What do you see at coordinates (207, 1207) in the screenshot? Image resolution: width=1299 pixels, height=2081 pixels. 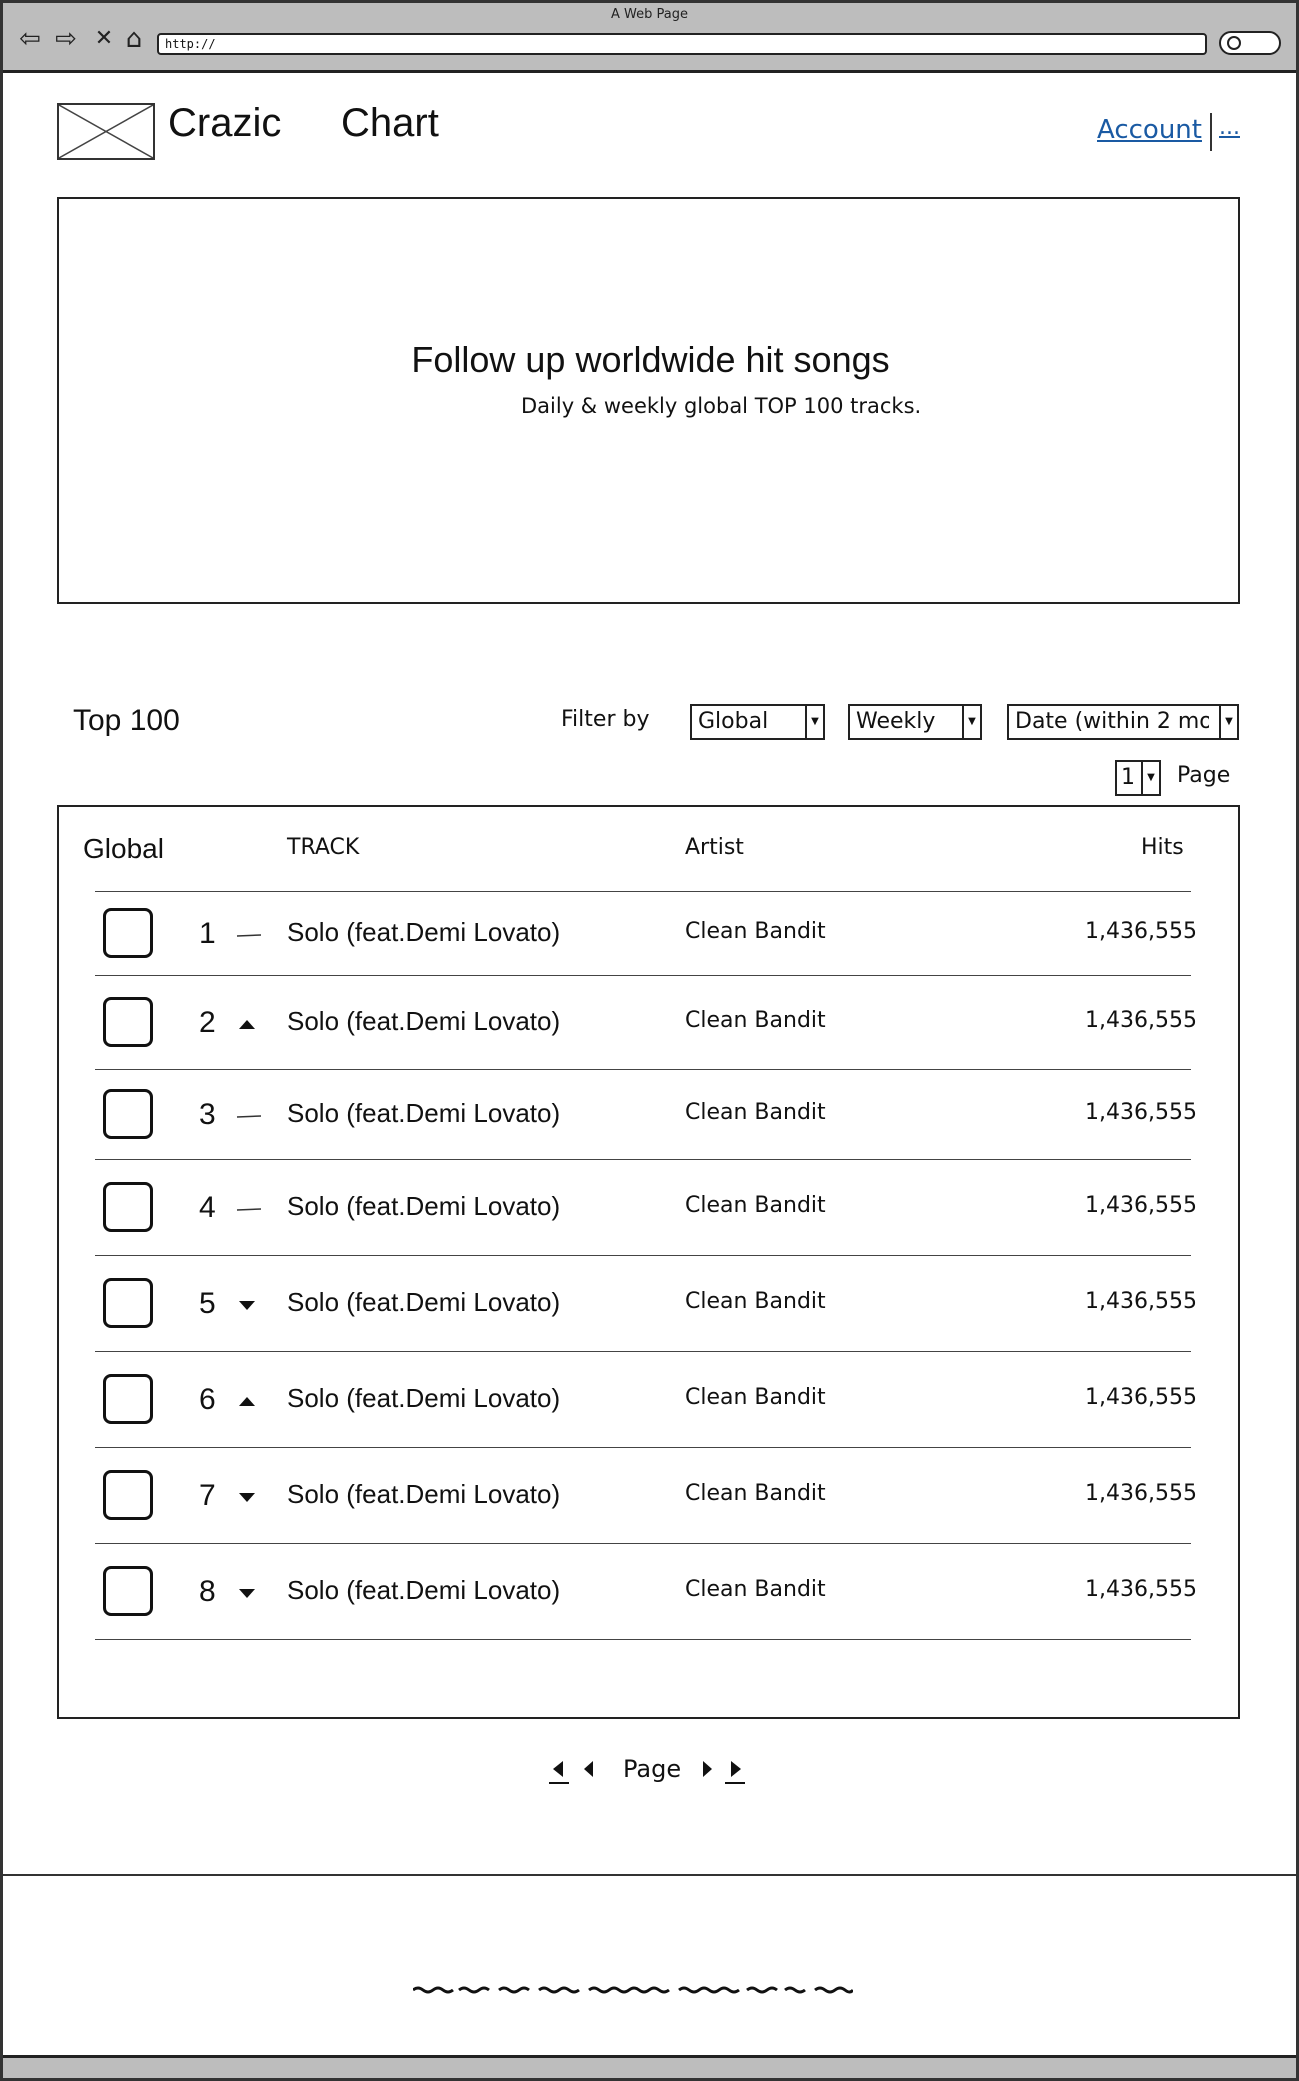 I see `rank-number: 4` at bounding box center [207, 1207].